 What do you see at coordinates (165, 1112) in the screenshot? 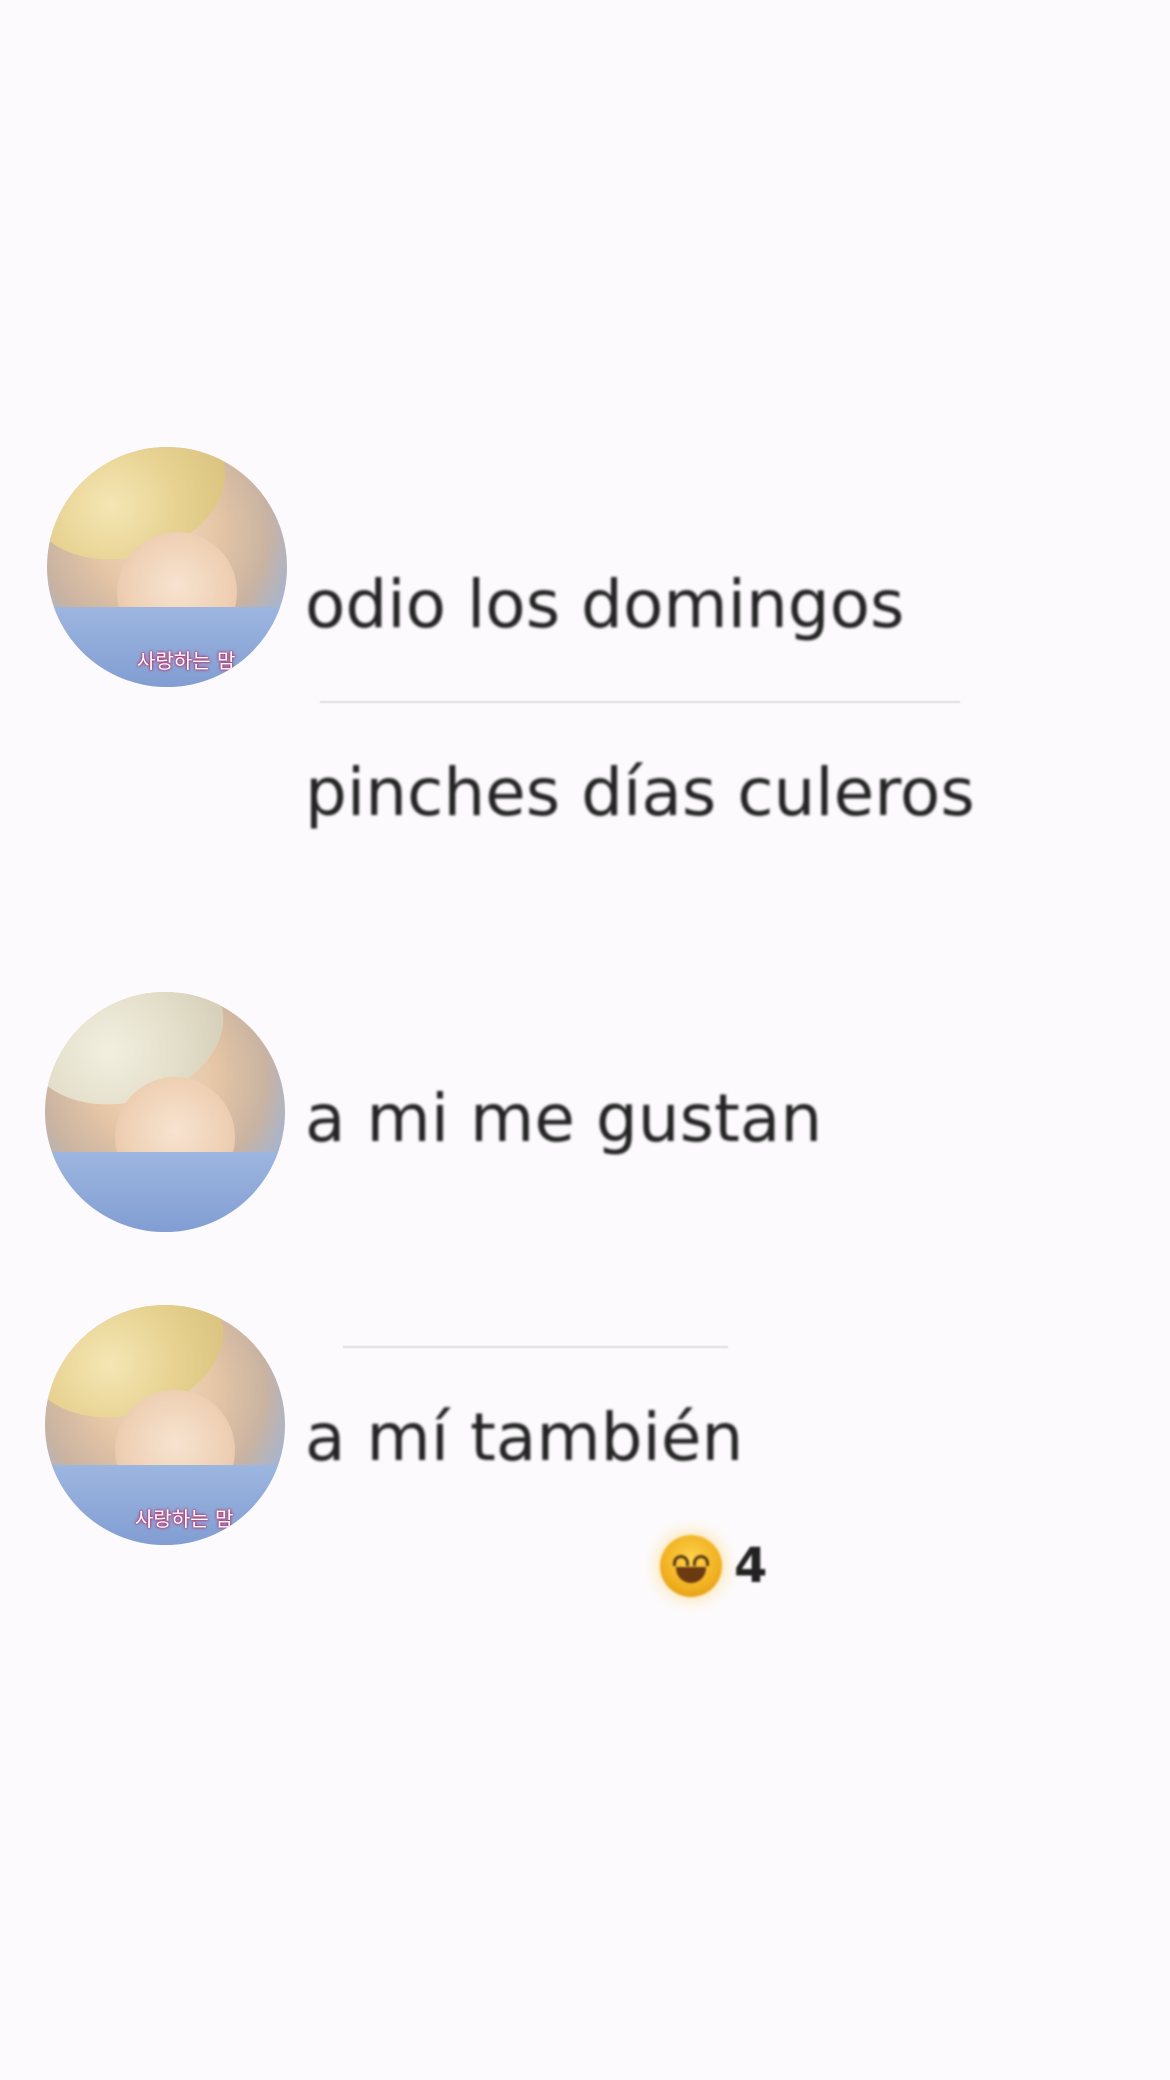
I see `avatar` at bounding box center [165, 1112].